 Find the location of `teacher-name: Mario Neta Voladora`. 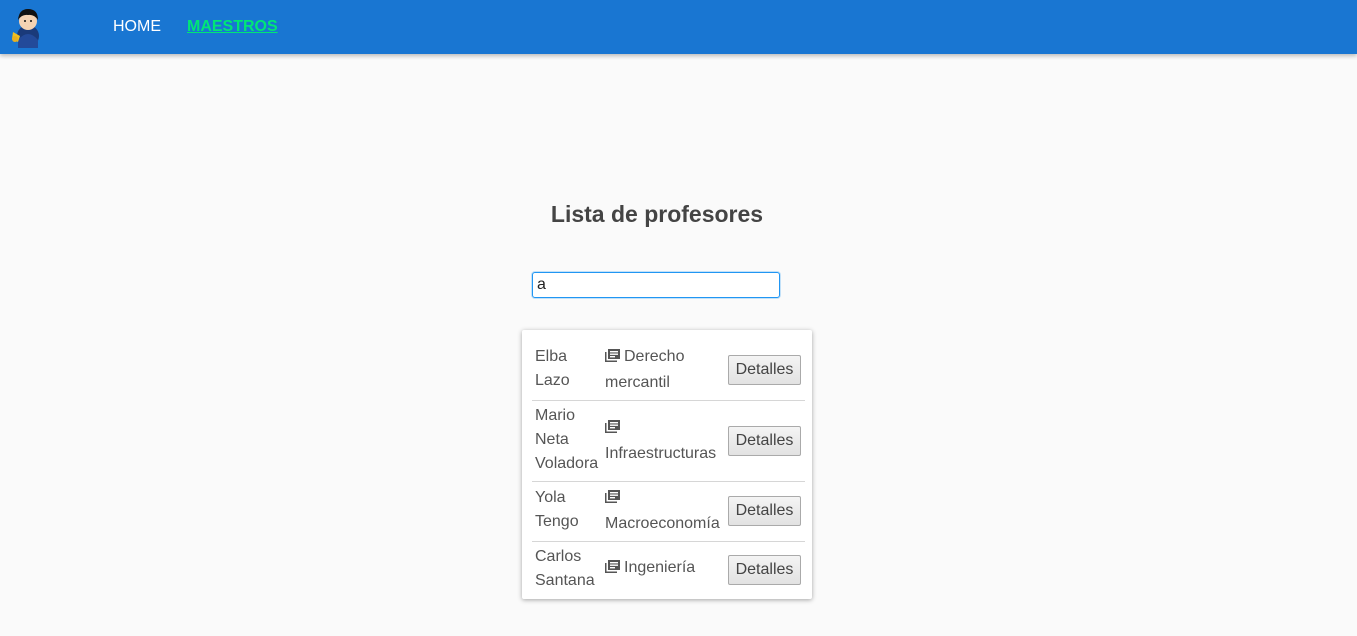

teacher-name: Mario Neta Voladora is located at coordinates (566, 440).